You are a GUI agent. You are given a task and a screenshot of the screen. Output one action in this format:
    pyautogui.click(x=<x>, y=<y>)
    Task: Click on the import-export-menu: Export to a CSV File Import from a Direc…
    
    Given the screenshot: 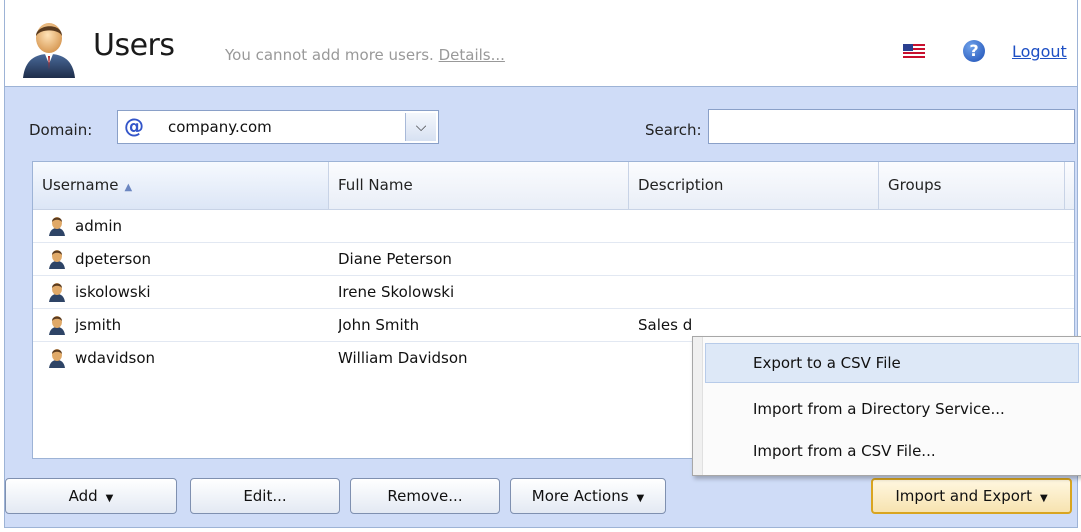 What is the action you would take?
    pyautogui.click(x=886, y=406)
    